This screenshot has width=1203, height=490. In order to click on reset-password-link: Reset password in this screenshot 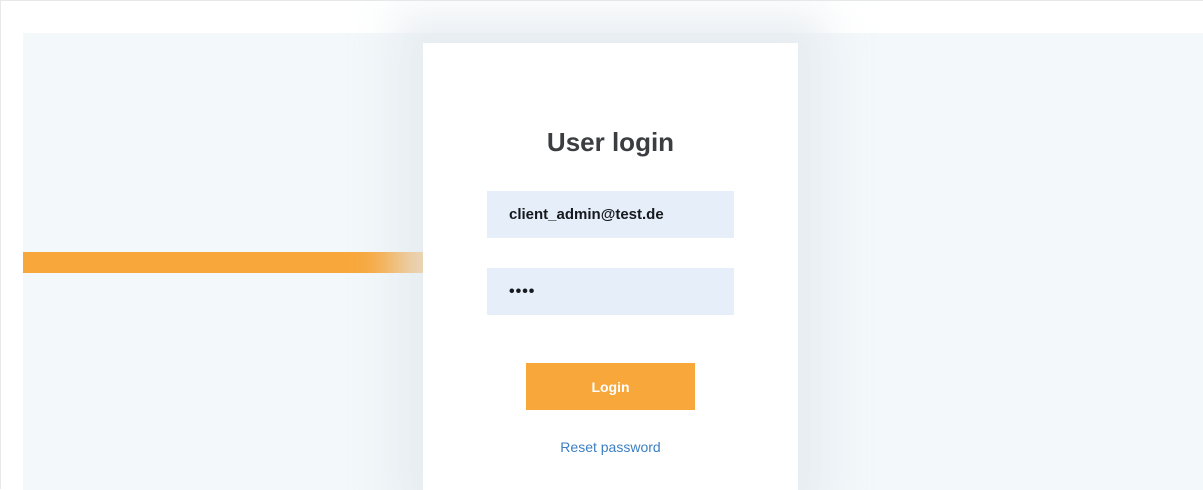, I will do `click(610, 447)`.